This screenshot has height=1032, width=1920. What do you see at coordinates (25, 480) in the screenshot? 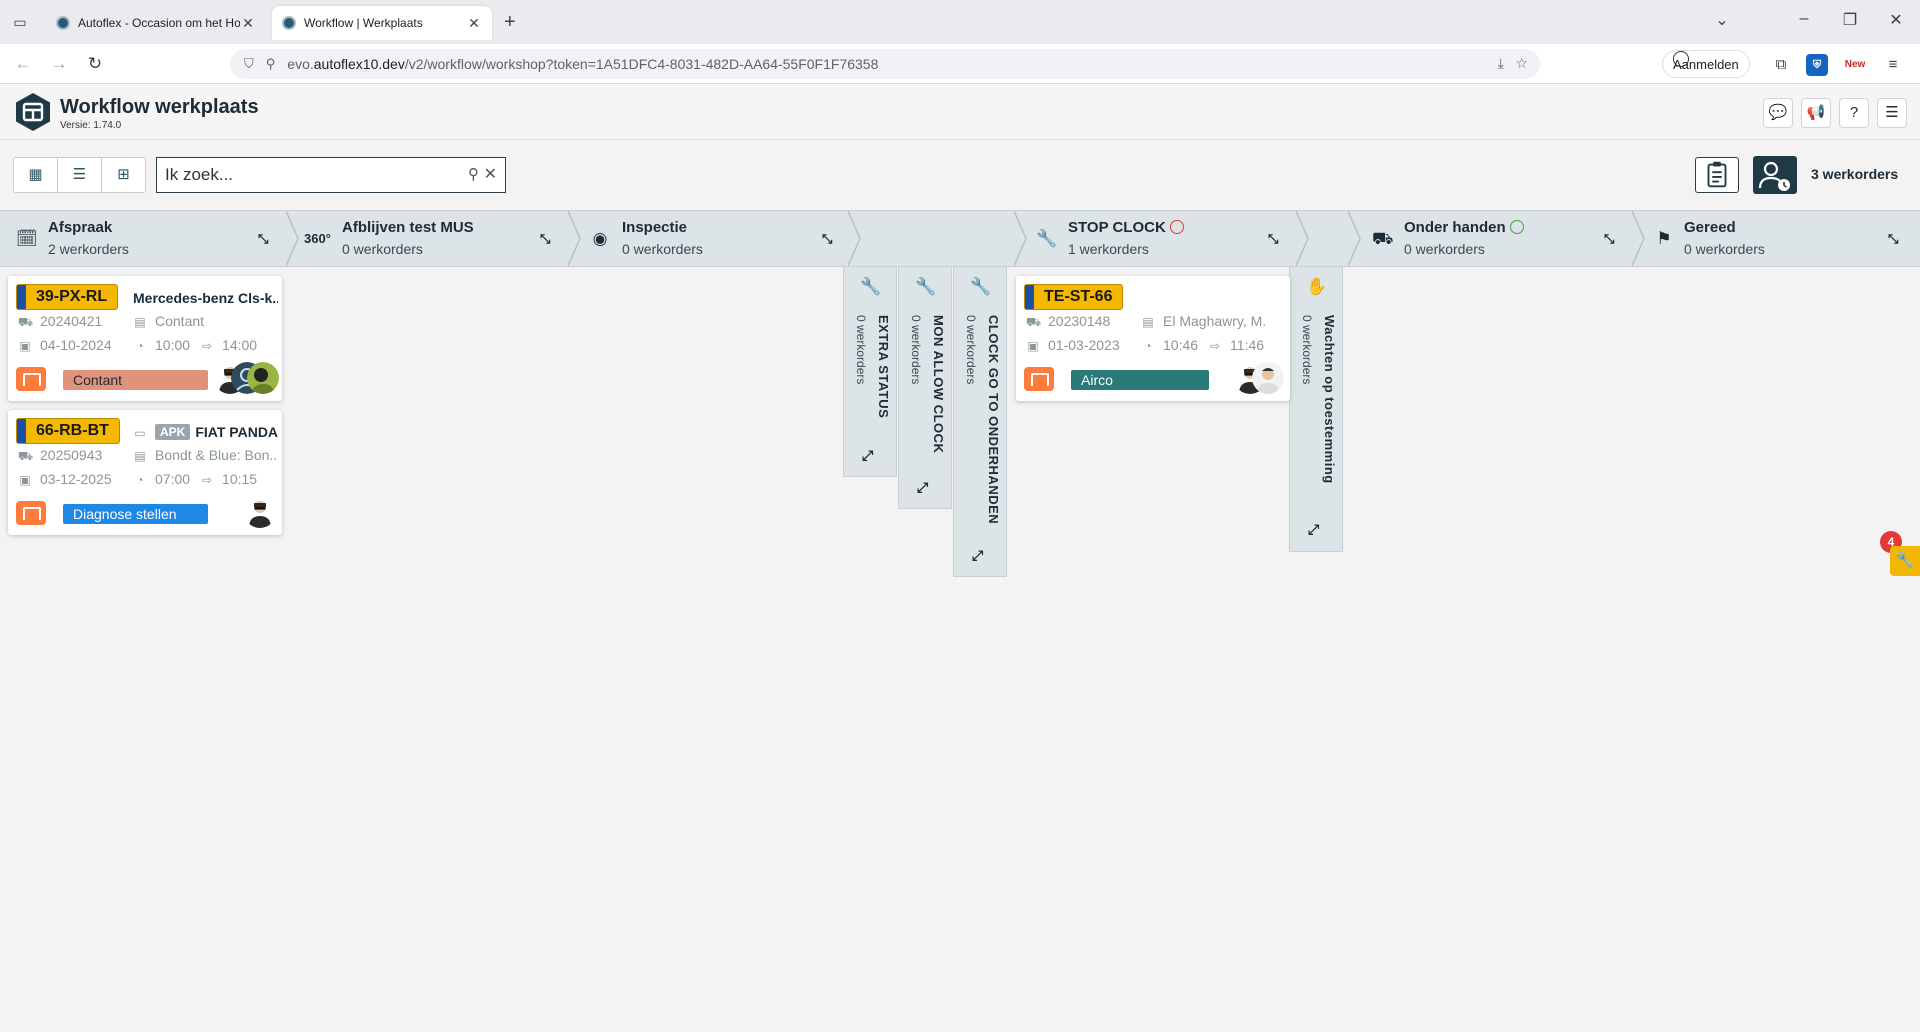
I see `calendar-icon: ▣` at bounding box center [25, 480].